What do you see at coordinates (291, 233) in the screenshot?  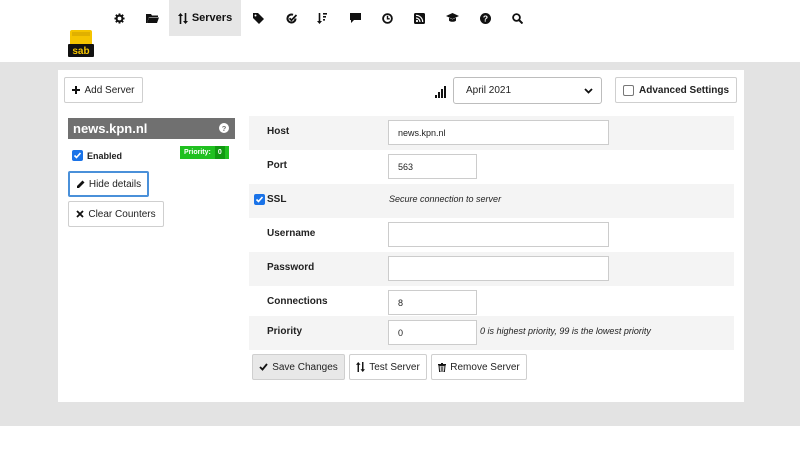 I see `username-label: Username` at bounding box center [291, 233].